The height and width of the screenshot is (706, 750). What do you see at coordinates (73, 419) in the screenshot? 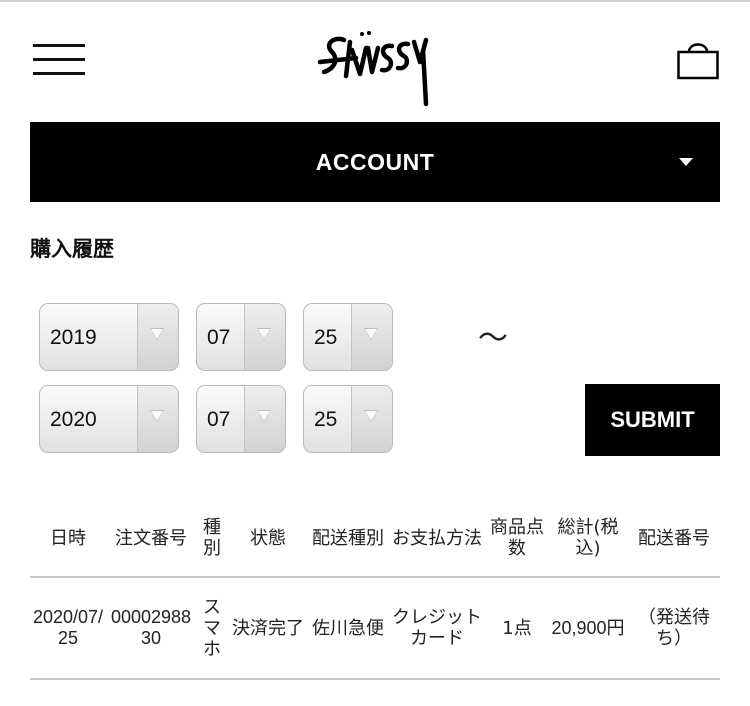
I see `to-year-value: 2020` at bounding box center [73, 419].